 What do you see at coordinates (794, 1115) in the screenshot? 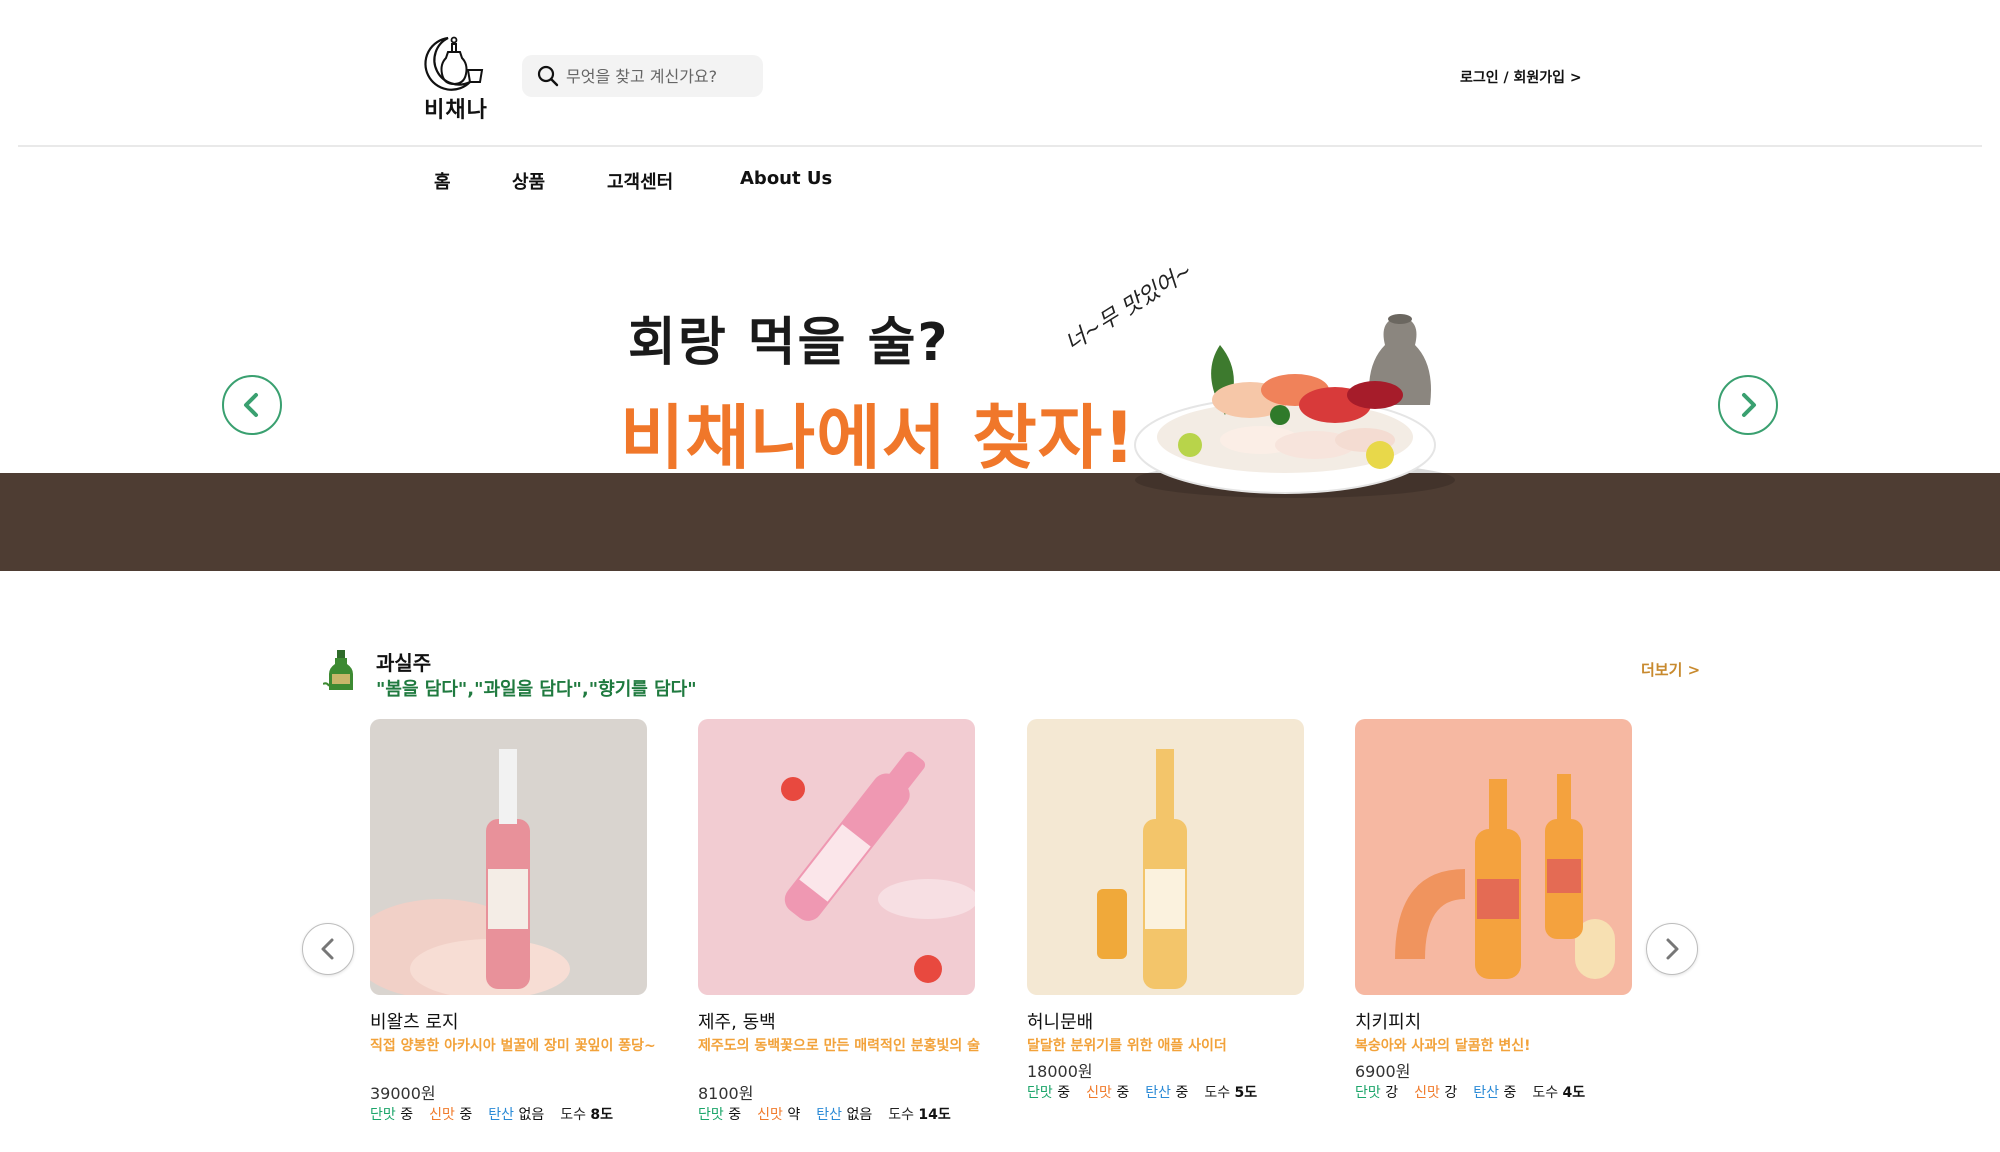
I see `sour-value: 약` at bounding box center [794, 1115].